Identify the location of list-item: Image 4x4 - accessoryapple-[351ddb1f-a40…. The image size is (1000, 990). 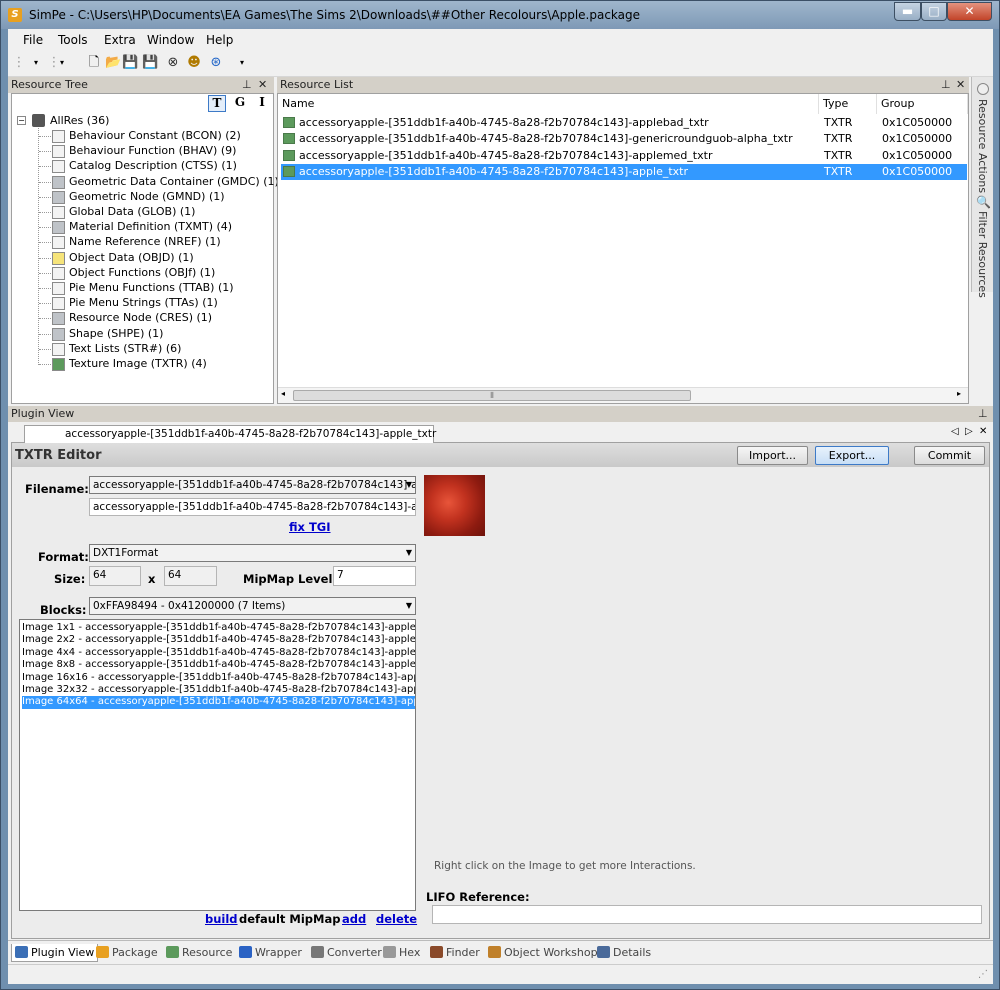
(218, 653).